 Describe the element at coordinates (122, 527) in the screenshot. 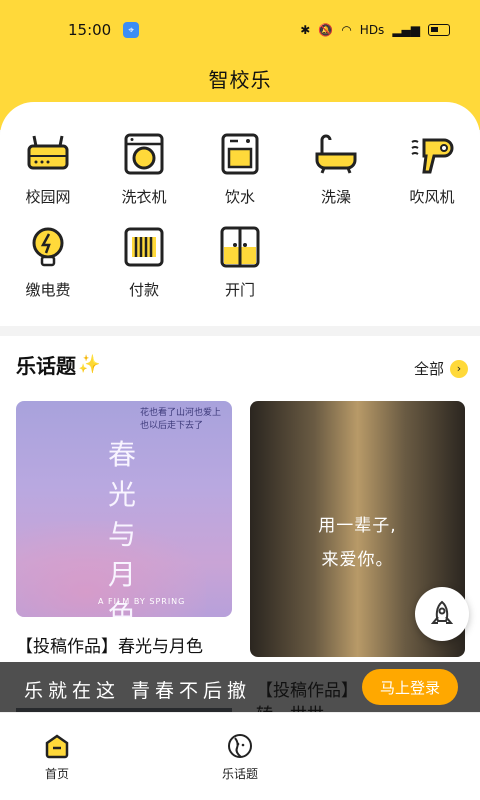

I see `card-art-title: 春光与月色` at that location.